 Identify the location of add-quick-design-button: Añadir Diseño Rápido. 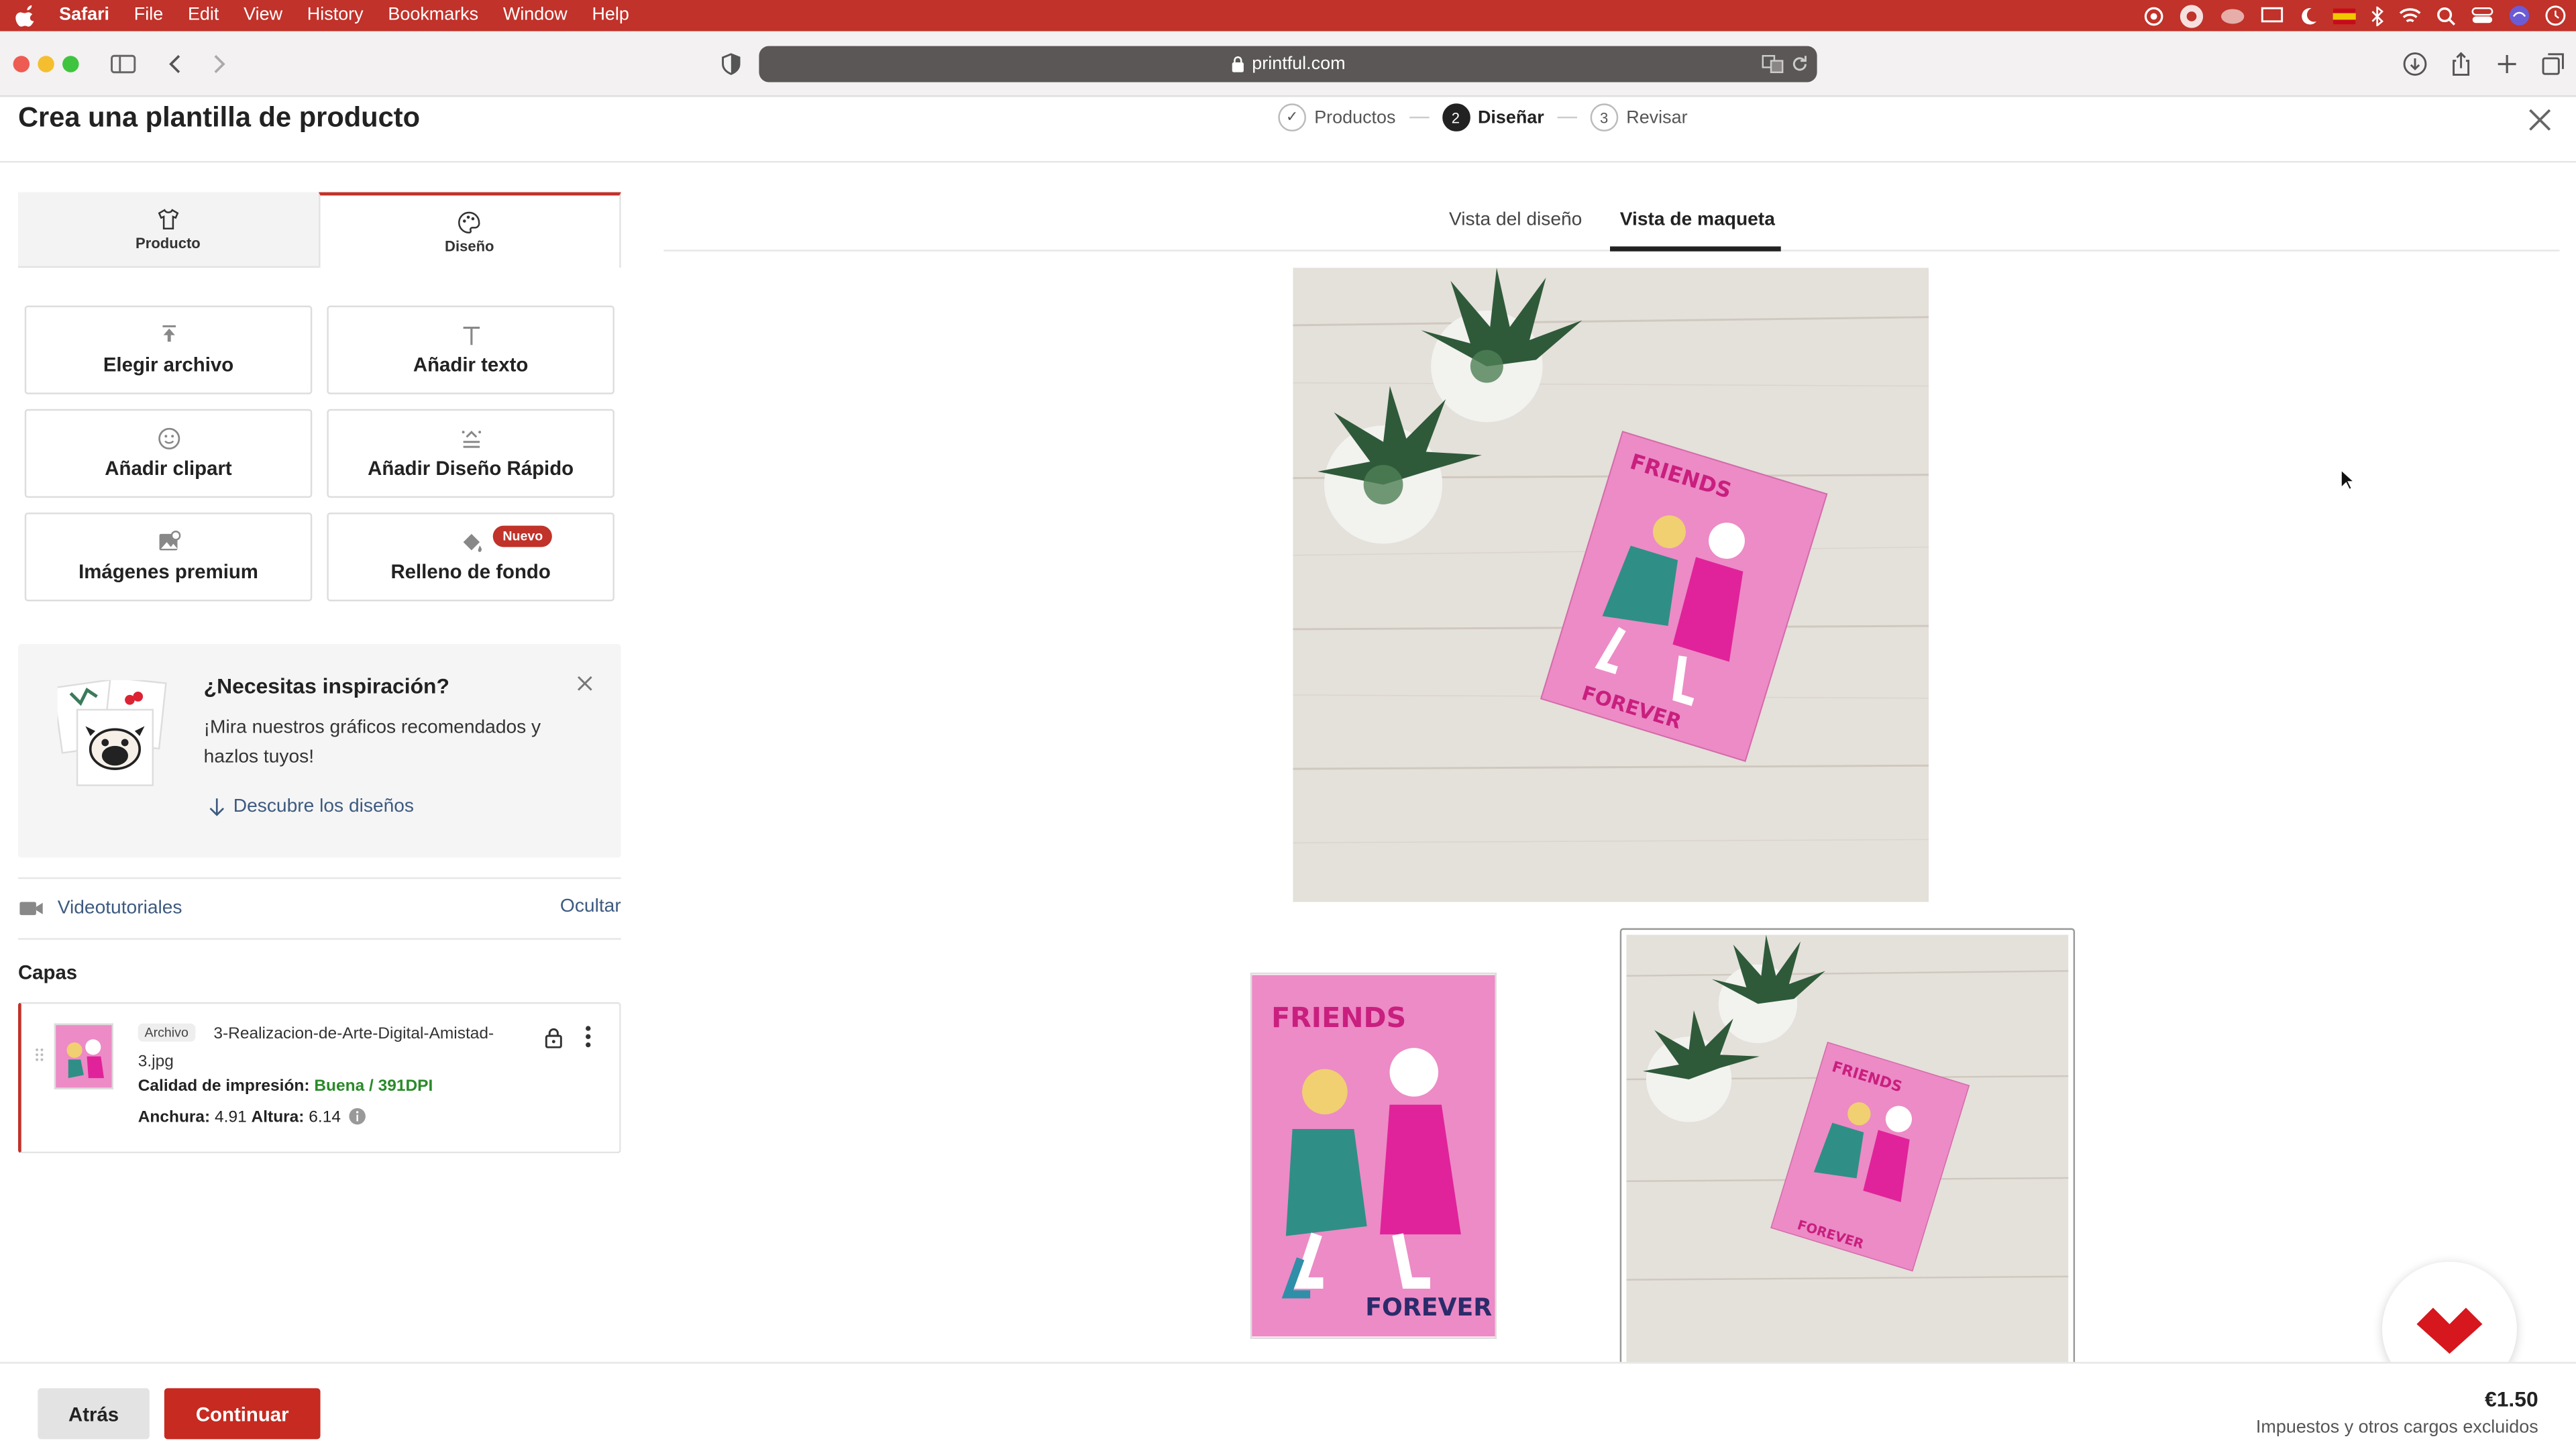
(470, 453).